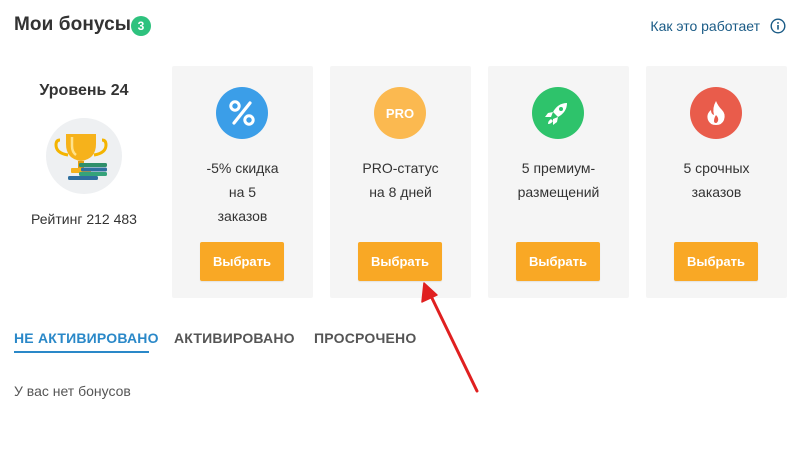  I want to click on bonus-count-badge: 3, so click(141, 26).